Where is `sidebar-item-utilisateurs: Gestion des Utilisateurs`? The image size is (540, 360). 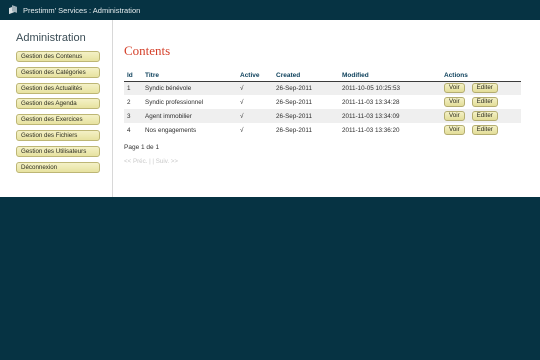
sidebar-item-utilisateurs: Gestion des Utilisateurs is located at coordinates (58, 151).